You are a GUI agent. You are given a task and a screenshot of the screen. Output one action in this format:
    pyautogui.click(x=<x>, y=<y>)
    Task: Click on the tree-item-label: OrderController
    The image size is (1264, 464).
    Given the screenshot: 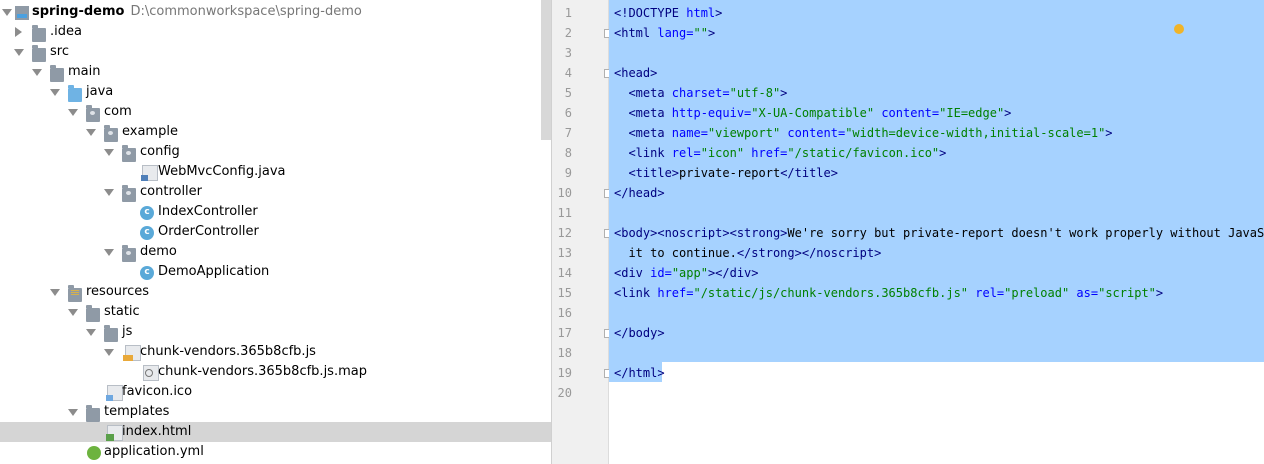 What is the action you would take?
    pyautogui.click(x=208, y=231)
    